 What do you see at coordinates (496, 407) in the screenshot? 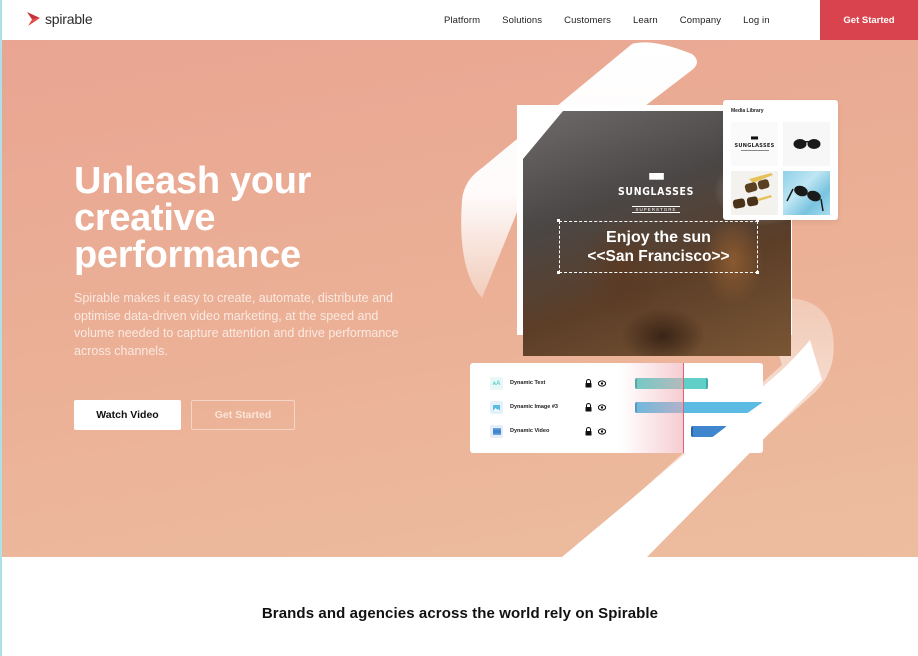
I see `image-icon` at bounding box center [496, 407].